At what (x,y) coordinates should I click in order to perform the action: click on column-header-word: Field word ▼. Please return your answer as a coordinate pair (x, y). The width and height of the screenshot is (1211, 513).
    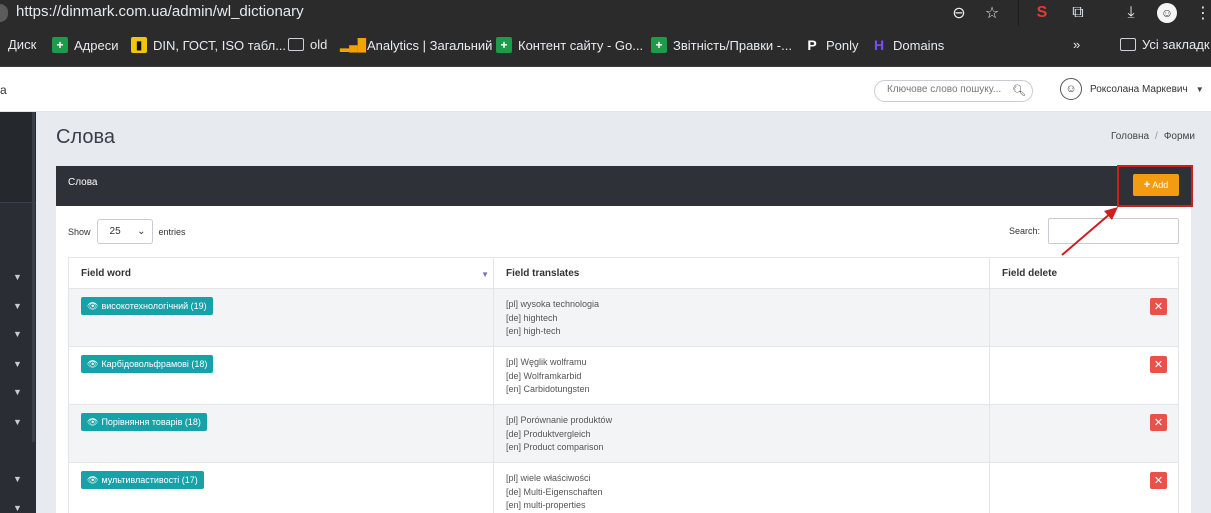
    Looking at the image, I should click on (281, 273).